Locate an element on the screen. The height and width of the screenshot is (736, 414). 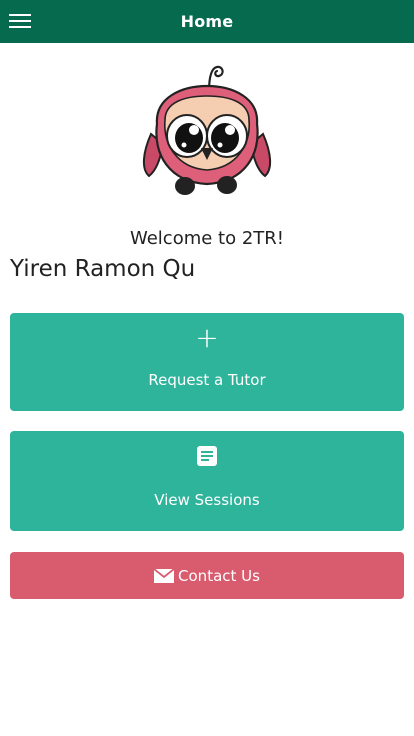
user-name: Yiren Ramon Qu is located at coordinates (103, 269).